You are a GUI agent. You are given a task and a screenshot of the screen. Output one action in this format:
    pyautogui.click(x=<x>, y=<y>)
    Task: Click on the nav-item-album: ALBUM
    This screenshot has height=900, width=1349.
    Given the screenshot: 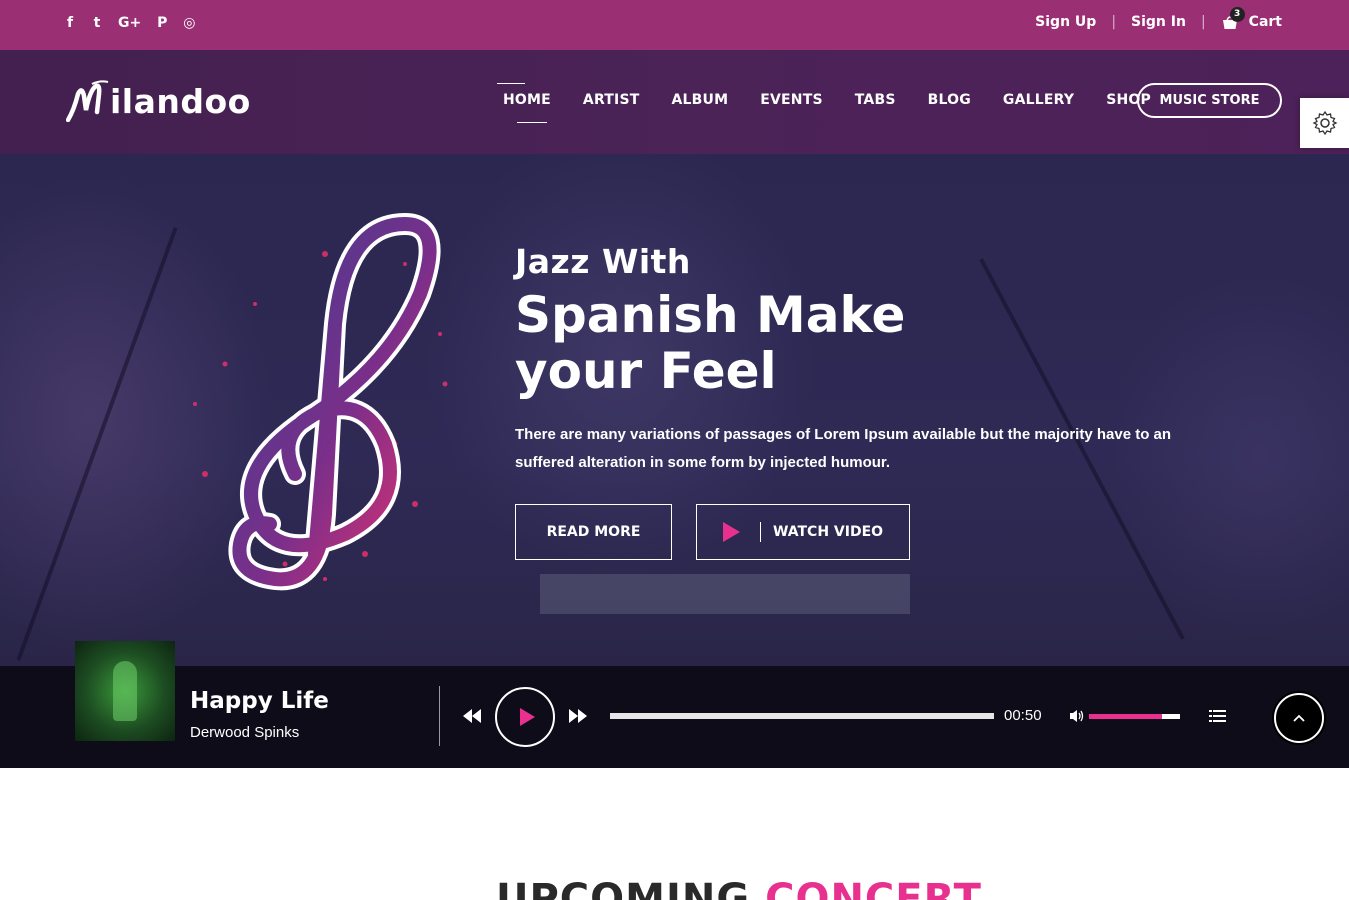 What is the action you would take?
    pyautogui.click(x=700, y=100)
    